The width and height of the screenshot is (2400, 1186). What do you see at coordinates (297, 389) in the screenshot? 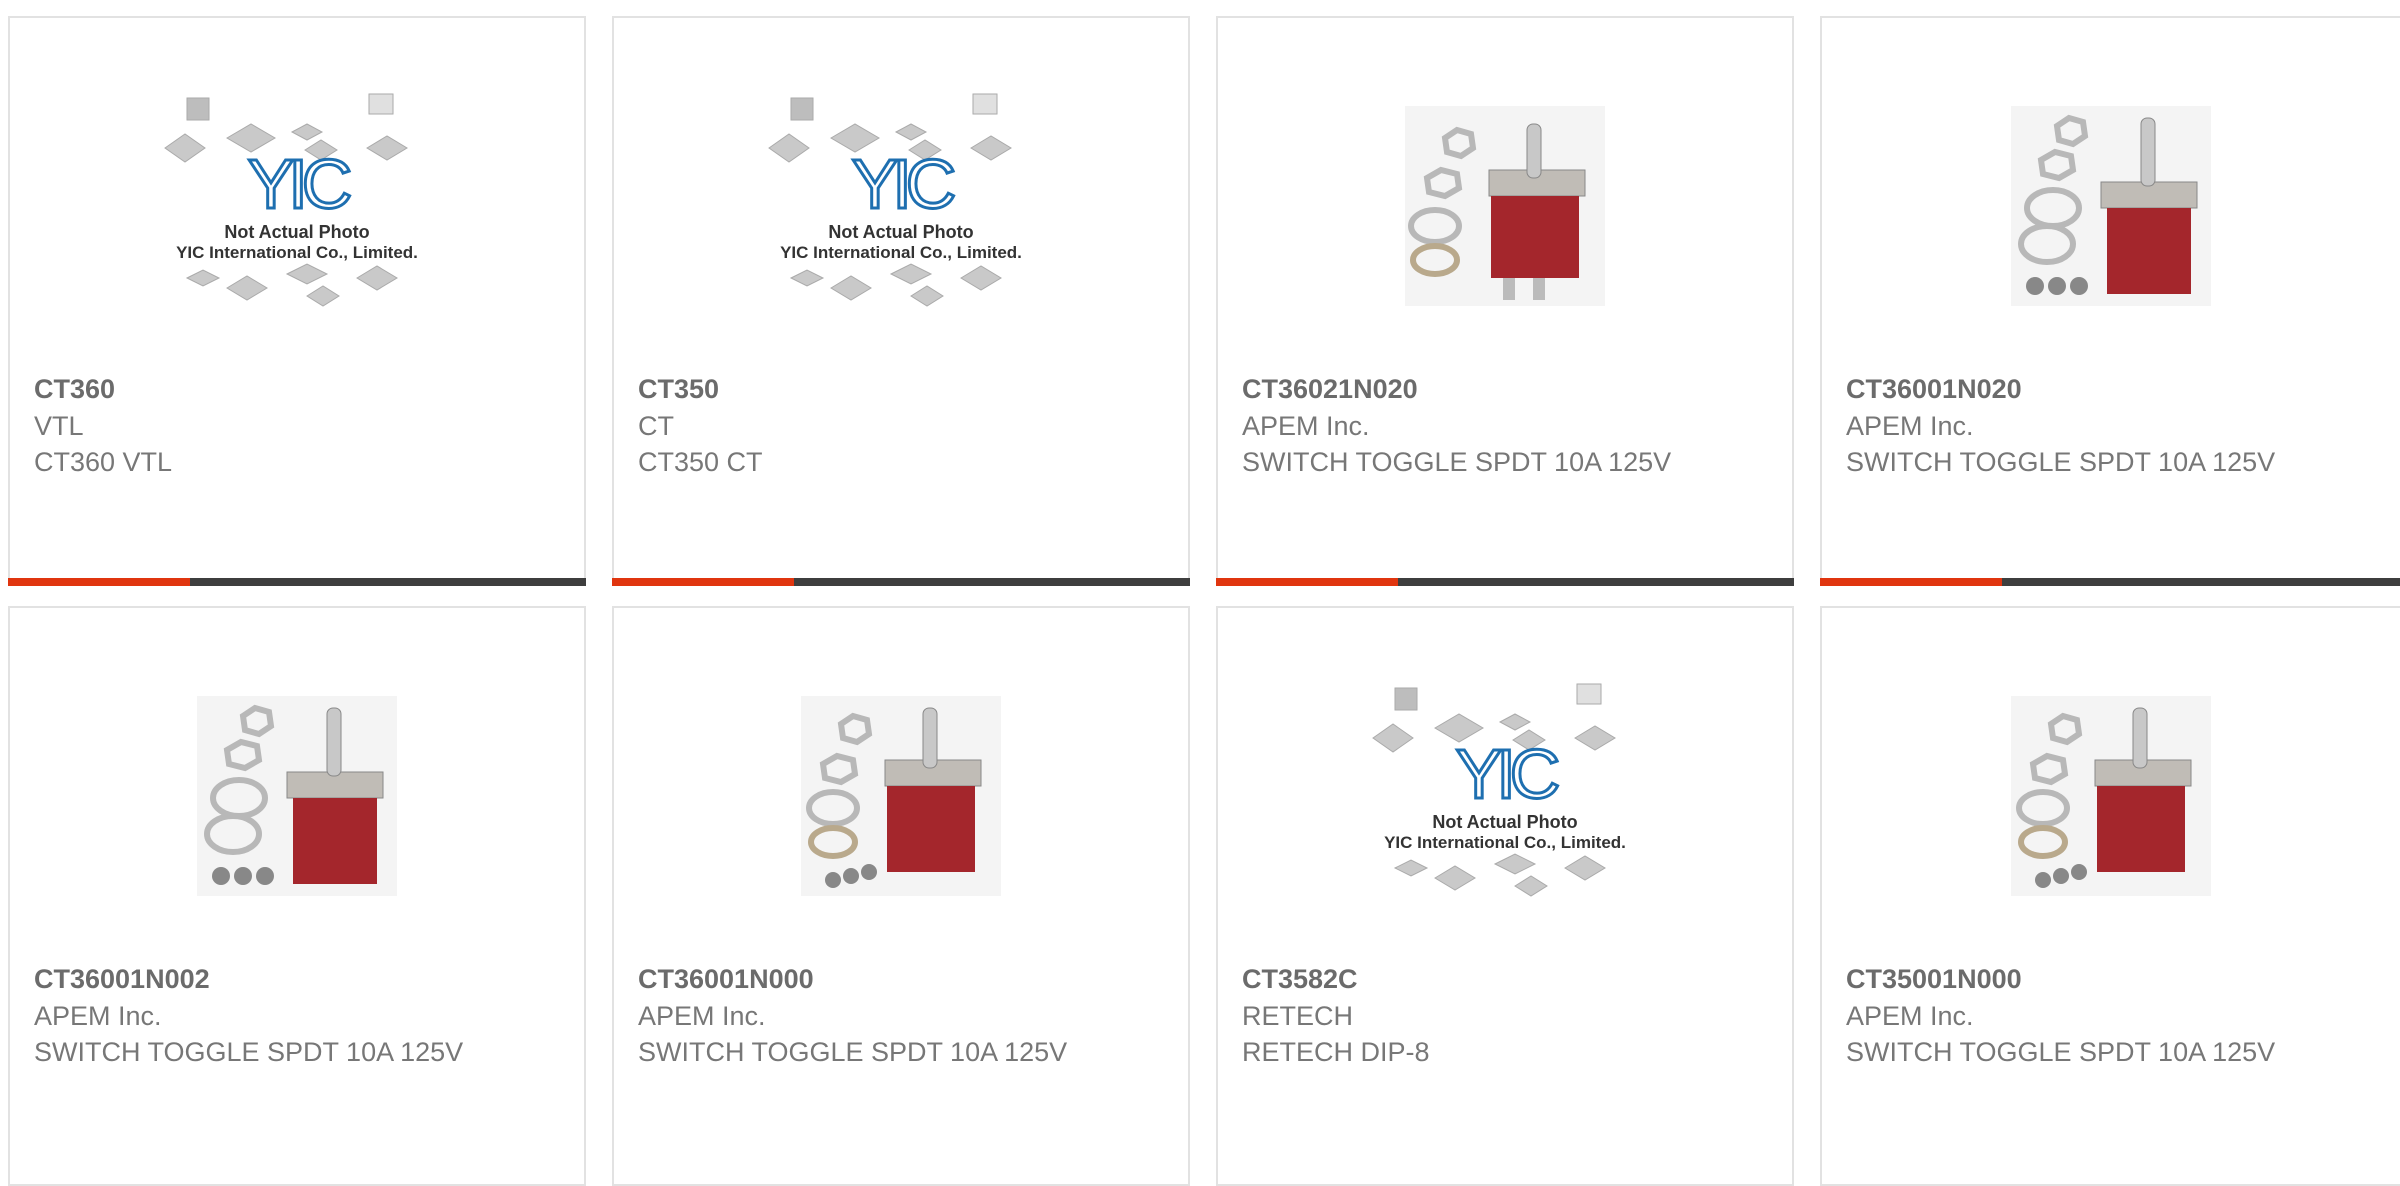
I see `part-number: CT360` at bounding box center [297, 389].